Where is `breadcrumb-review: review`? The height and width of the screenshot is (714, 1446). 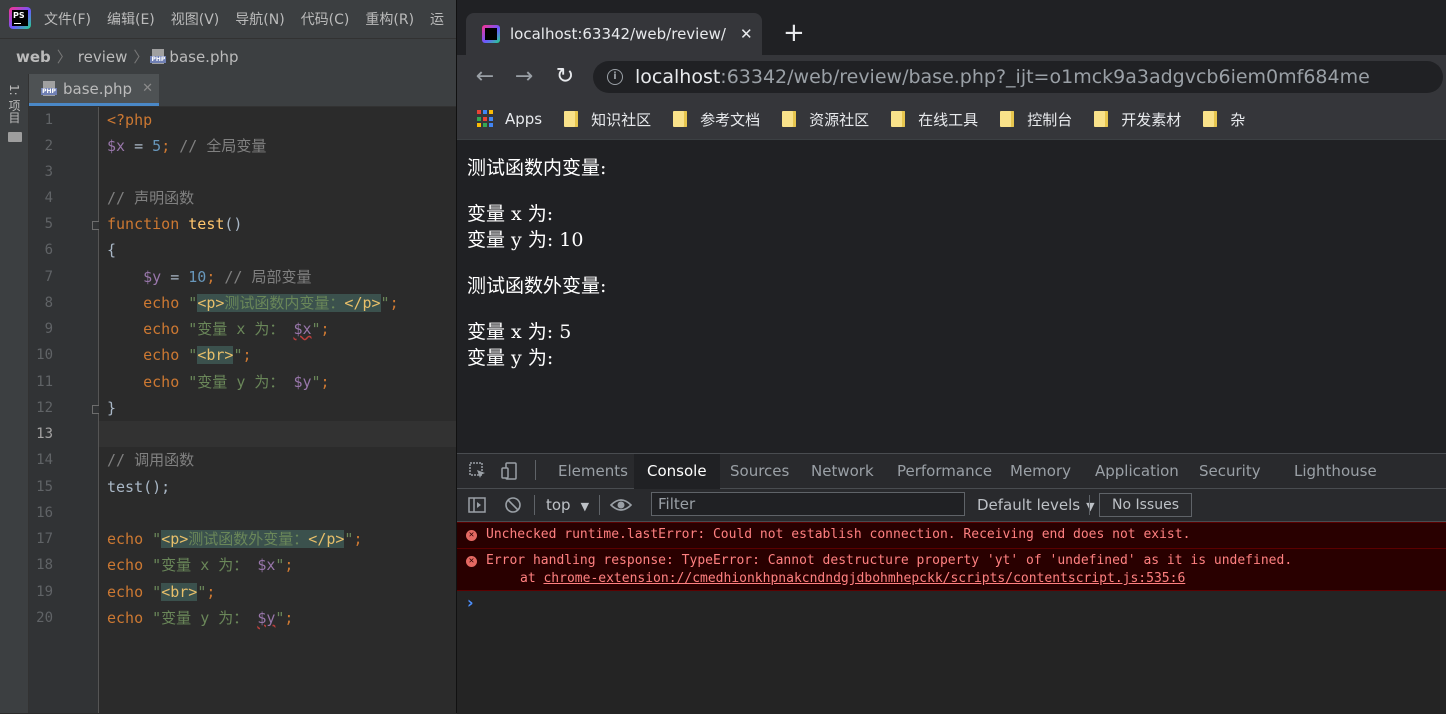
breadcrumb-review: review is located at coordinates (103, 57).